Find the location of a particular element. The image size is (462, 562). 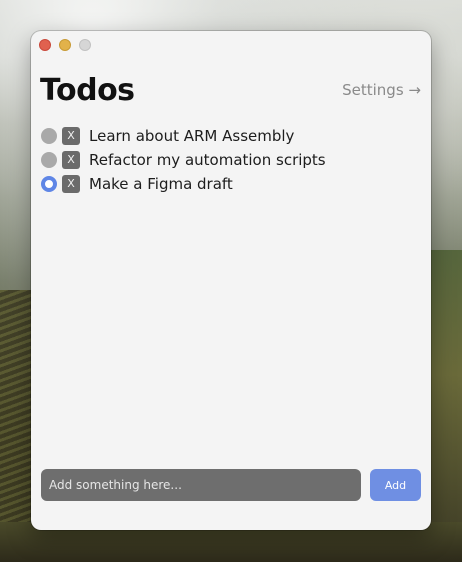

minimize-window-button is located at coordinates (65, 45).